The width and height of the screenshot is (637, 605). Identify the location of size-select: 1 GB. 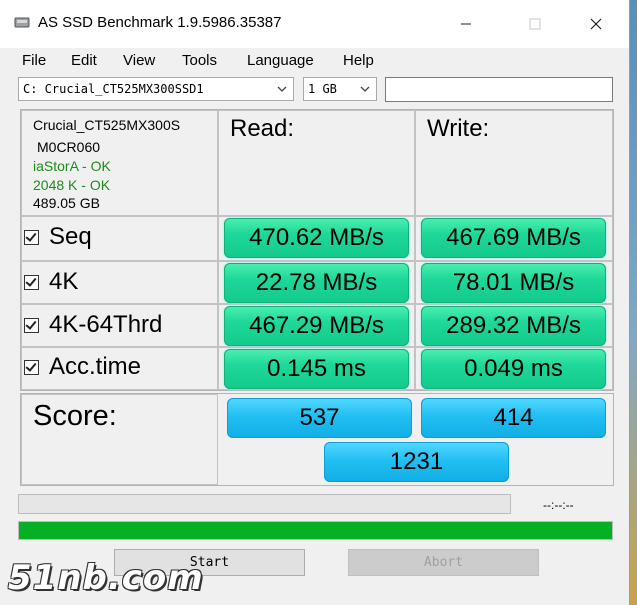
(340, 89).